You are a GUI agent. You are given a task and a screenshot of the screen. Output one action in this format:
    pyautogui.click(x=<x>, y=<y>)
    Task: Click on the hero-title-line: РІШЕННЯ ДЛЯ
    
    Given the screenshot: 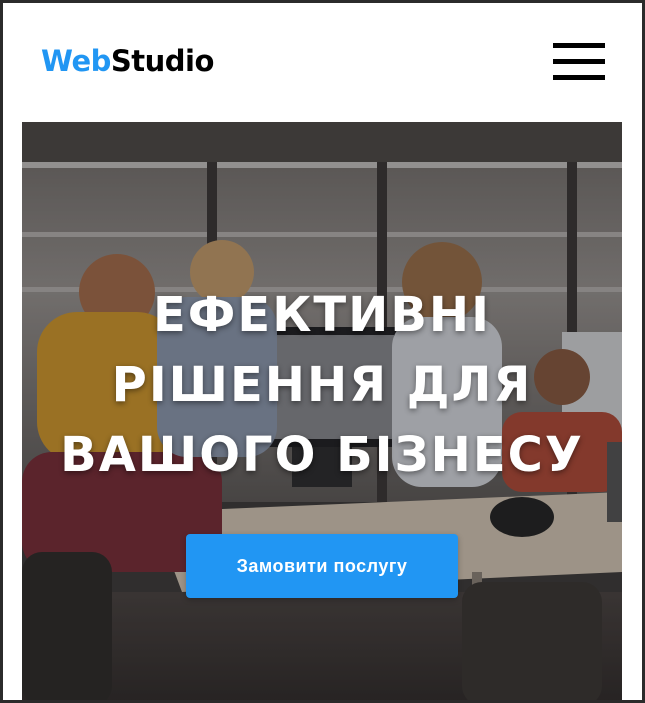 What is the action you would take?
    pyautogui.click(x=322, y=385)
    